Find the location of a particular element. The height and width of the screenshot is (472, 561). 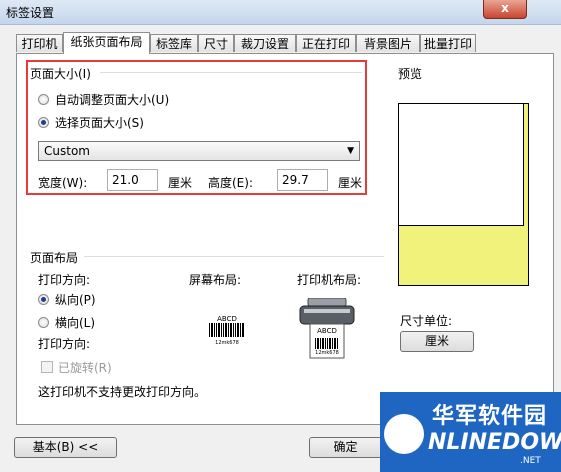

tab-printer: 打印机 is located at coordinates (39, 43).